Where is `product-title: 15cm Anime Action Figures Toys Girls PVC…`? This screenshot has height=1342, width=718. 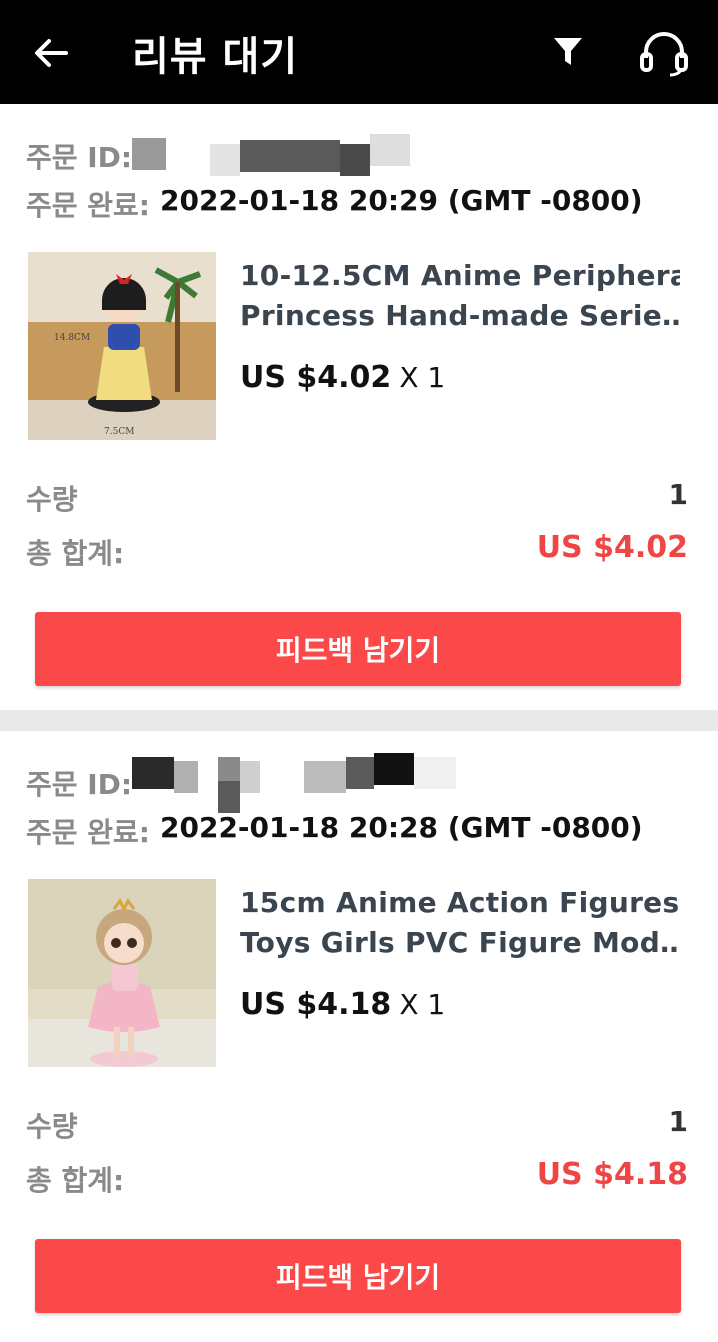
product-title: 15cm Anime Action Figures Toys Girls PVC… is located at coordinates (460, 923).